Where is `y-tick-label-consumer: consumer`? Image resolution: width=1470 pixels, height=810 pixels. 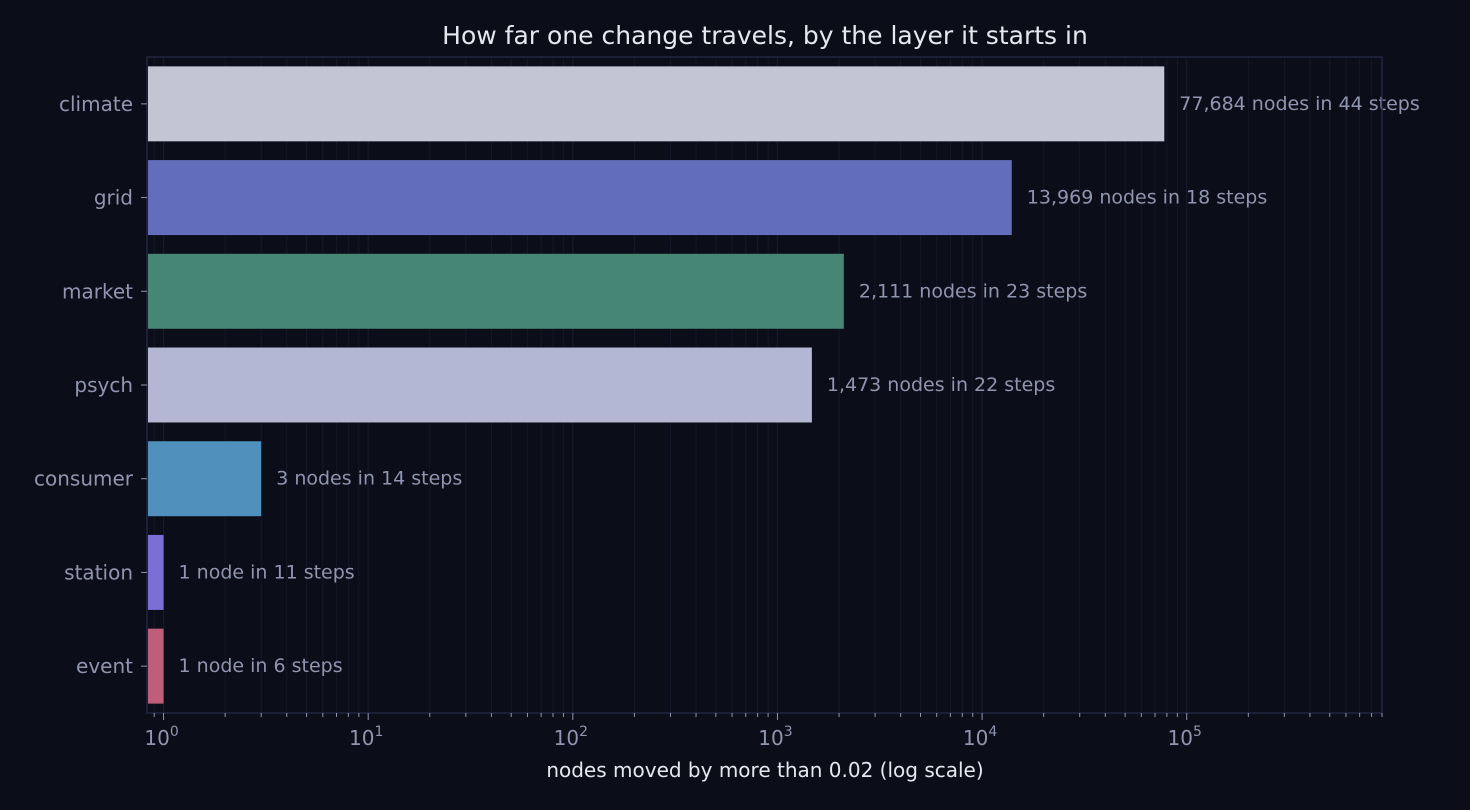 y-tick-label-consumer: consumer is located at coordinates (84, 479).